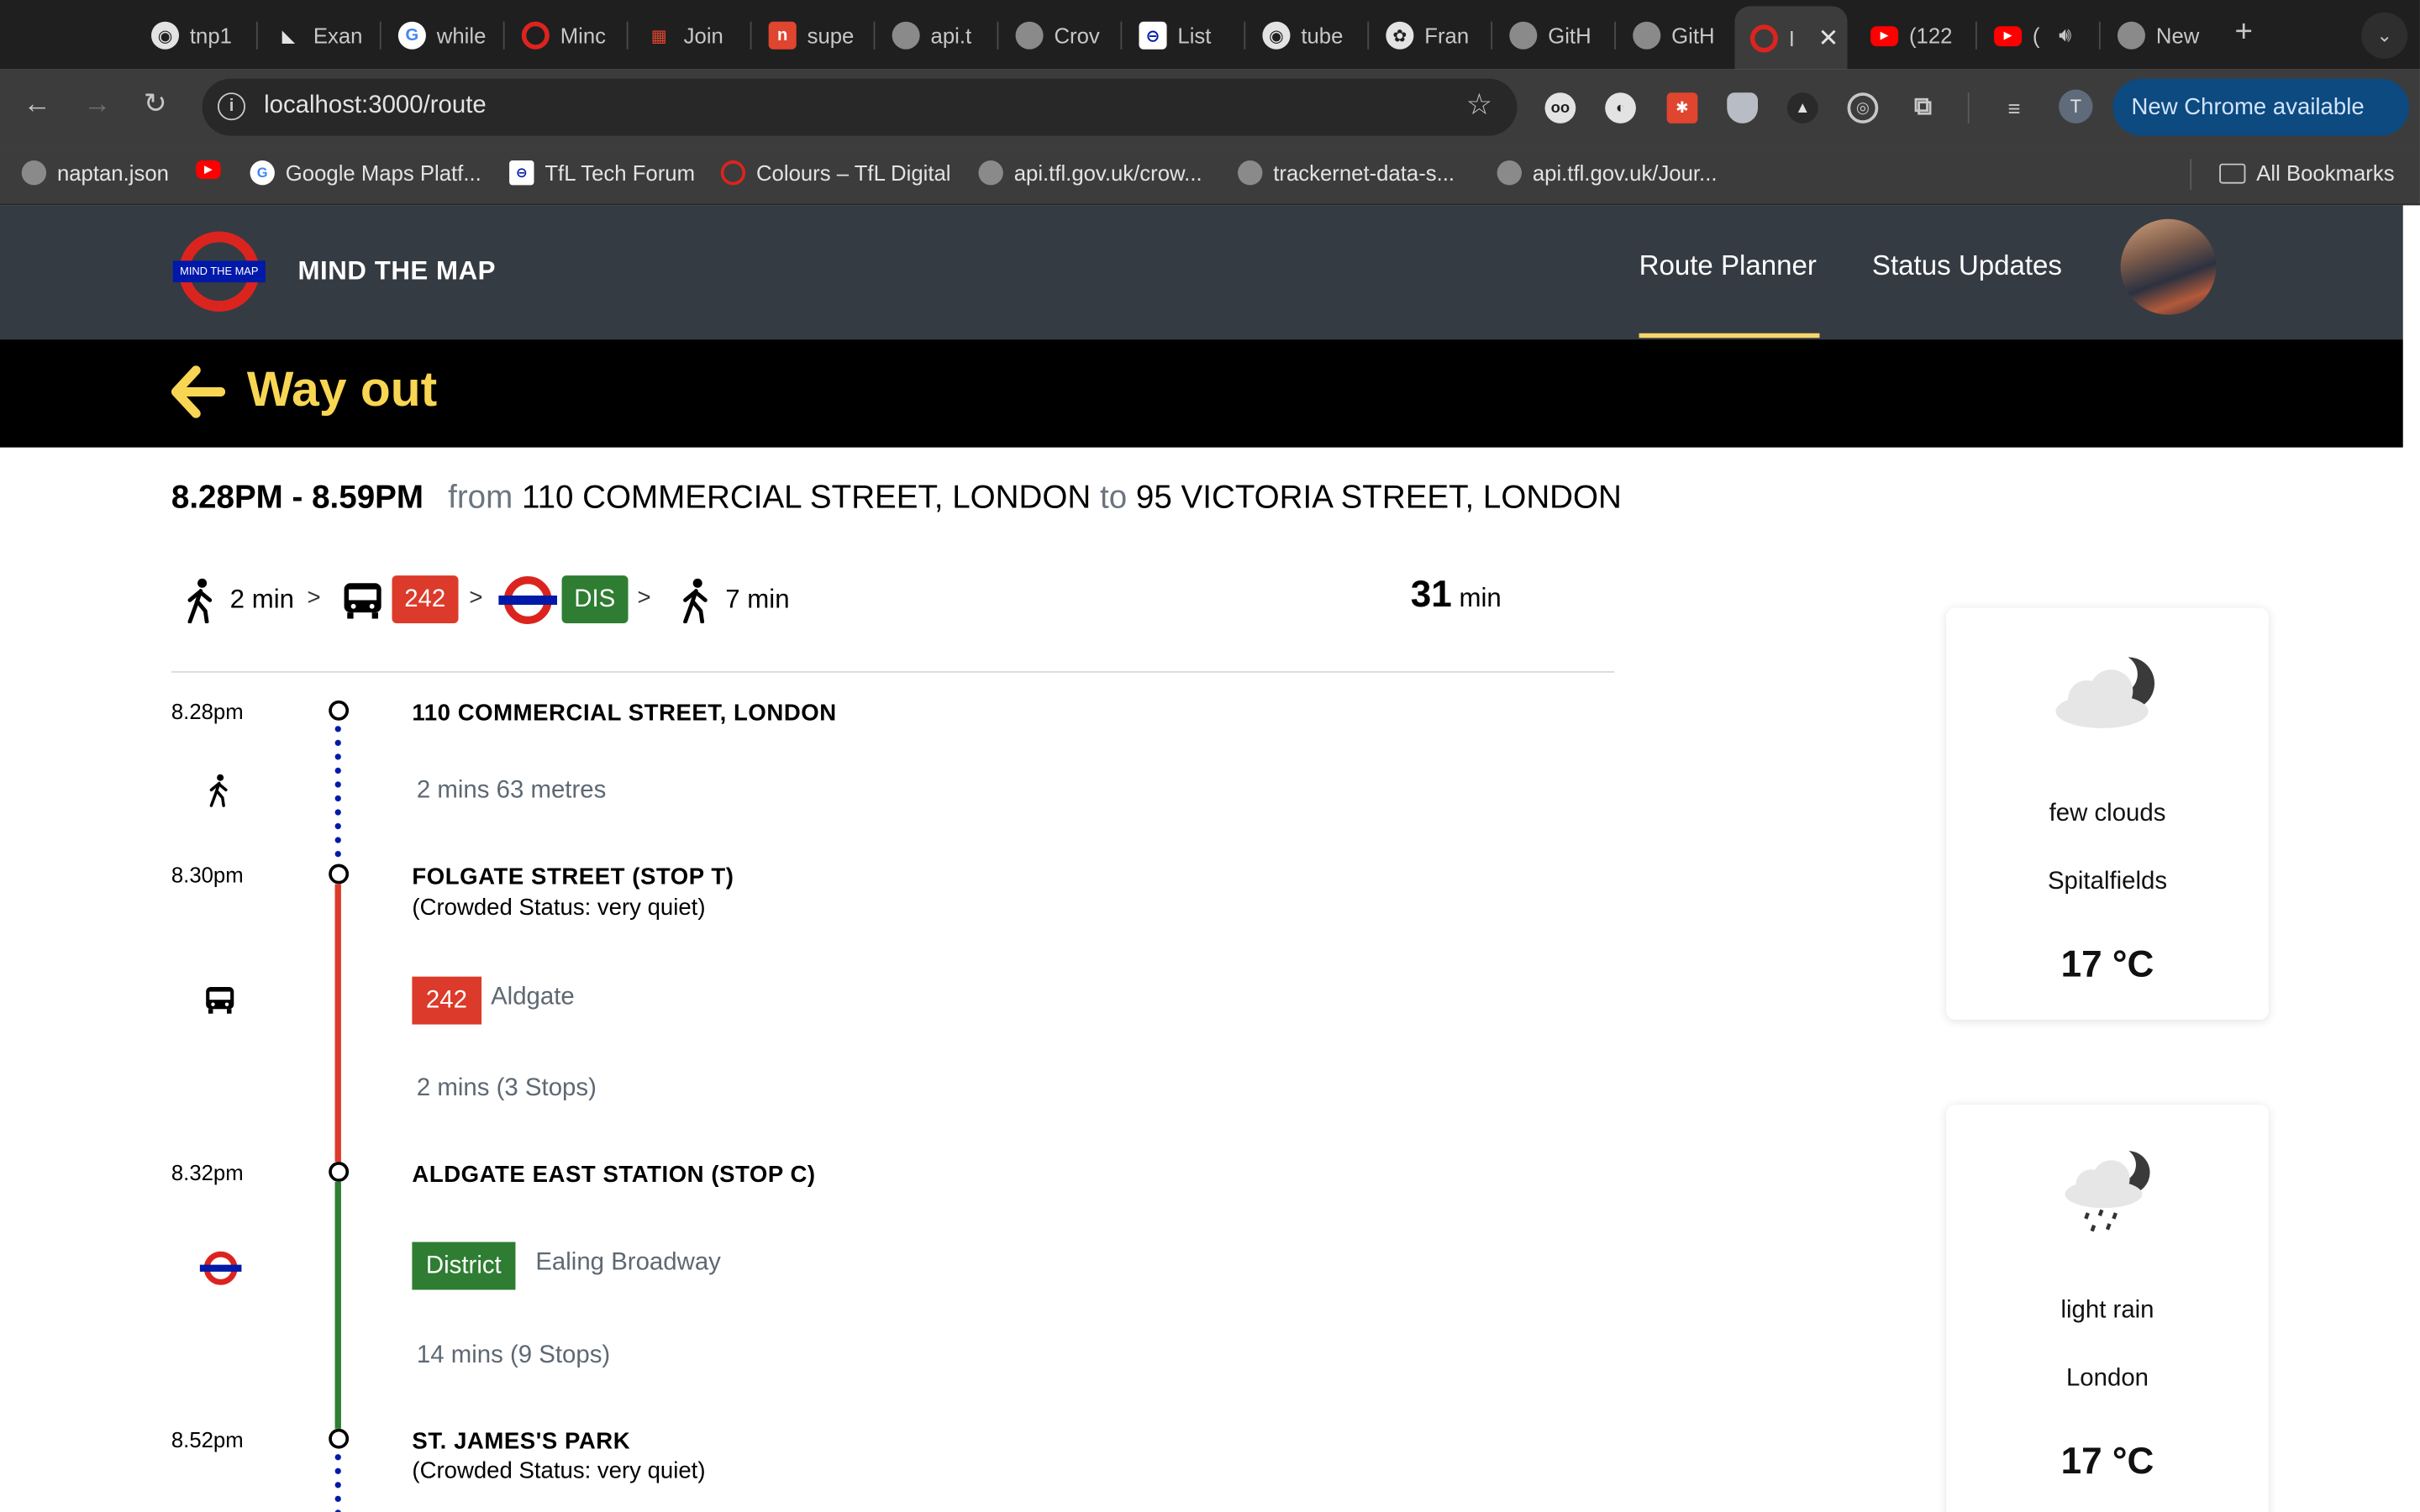 This screenshot has width=2420, height=1512. Describe the element at coordinates (1113, 498) in the screenshot. I see `to-keyword: to` at that location.